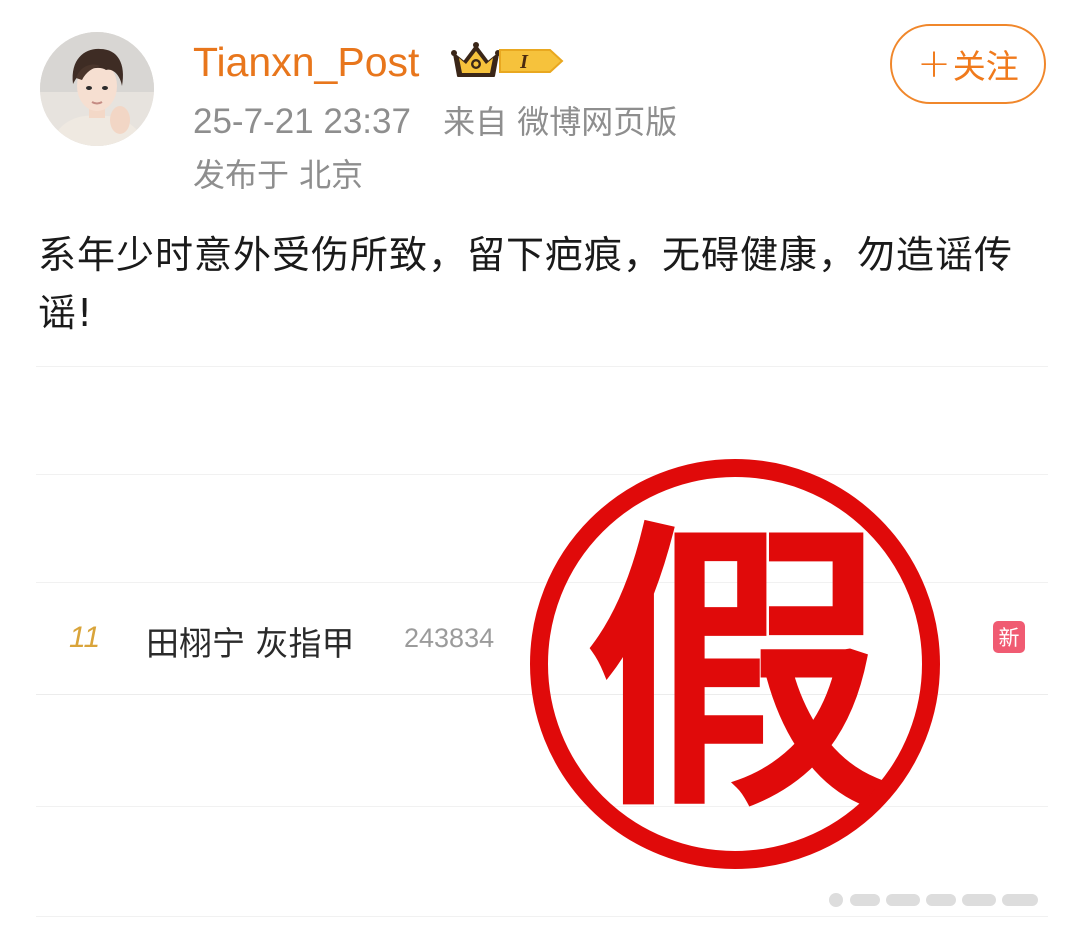  Describe the element at coordinates (449, 638) in the screenshot. I see `hot-search-count: 243834` at that location.